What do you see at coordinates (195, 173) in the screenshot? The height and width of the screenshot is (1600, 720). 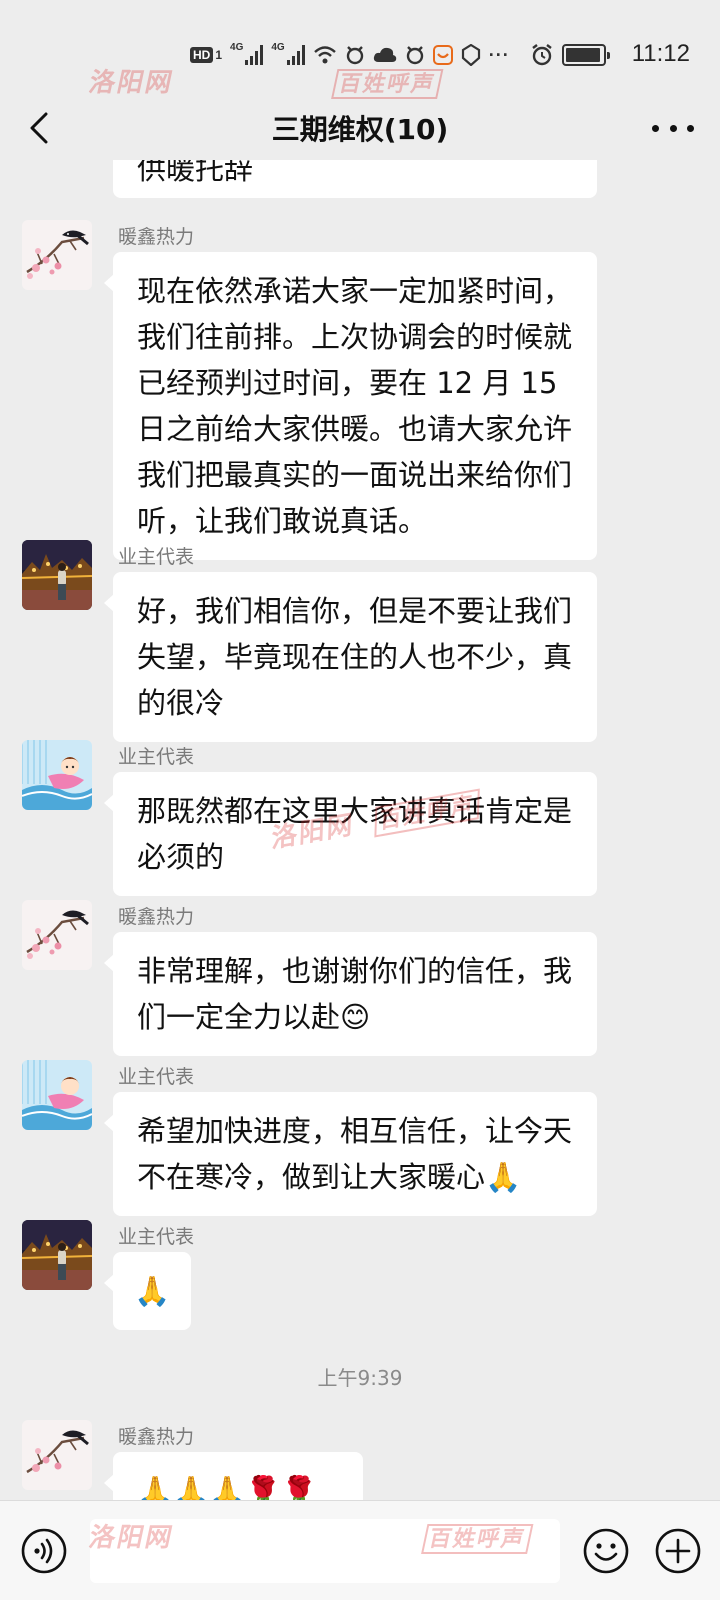 I see `message-text: 供暖托辞` at bounding box center [195, 173].